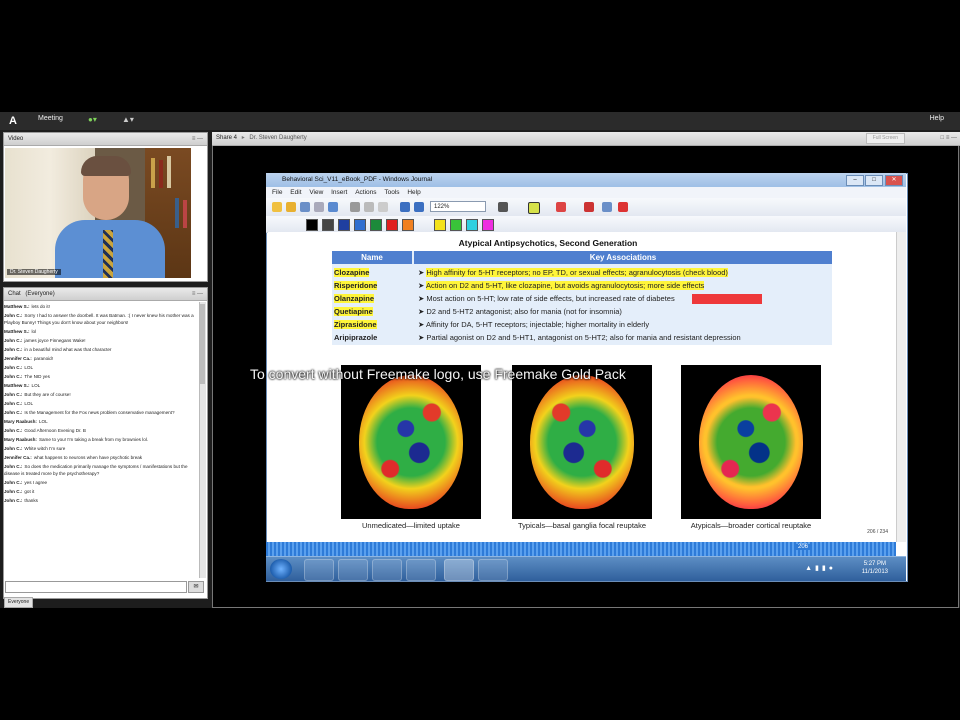 This screenshot has height=720, width=960. I want to click on save-icon, so click(305, 207).